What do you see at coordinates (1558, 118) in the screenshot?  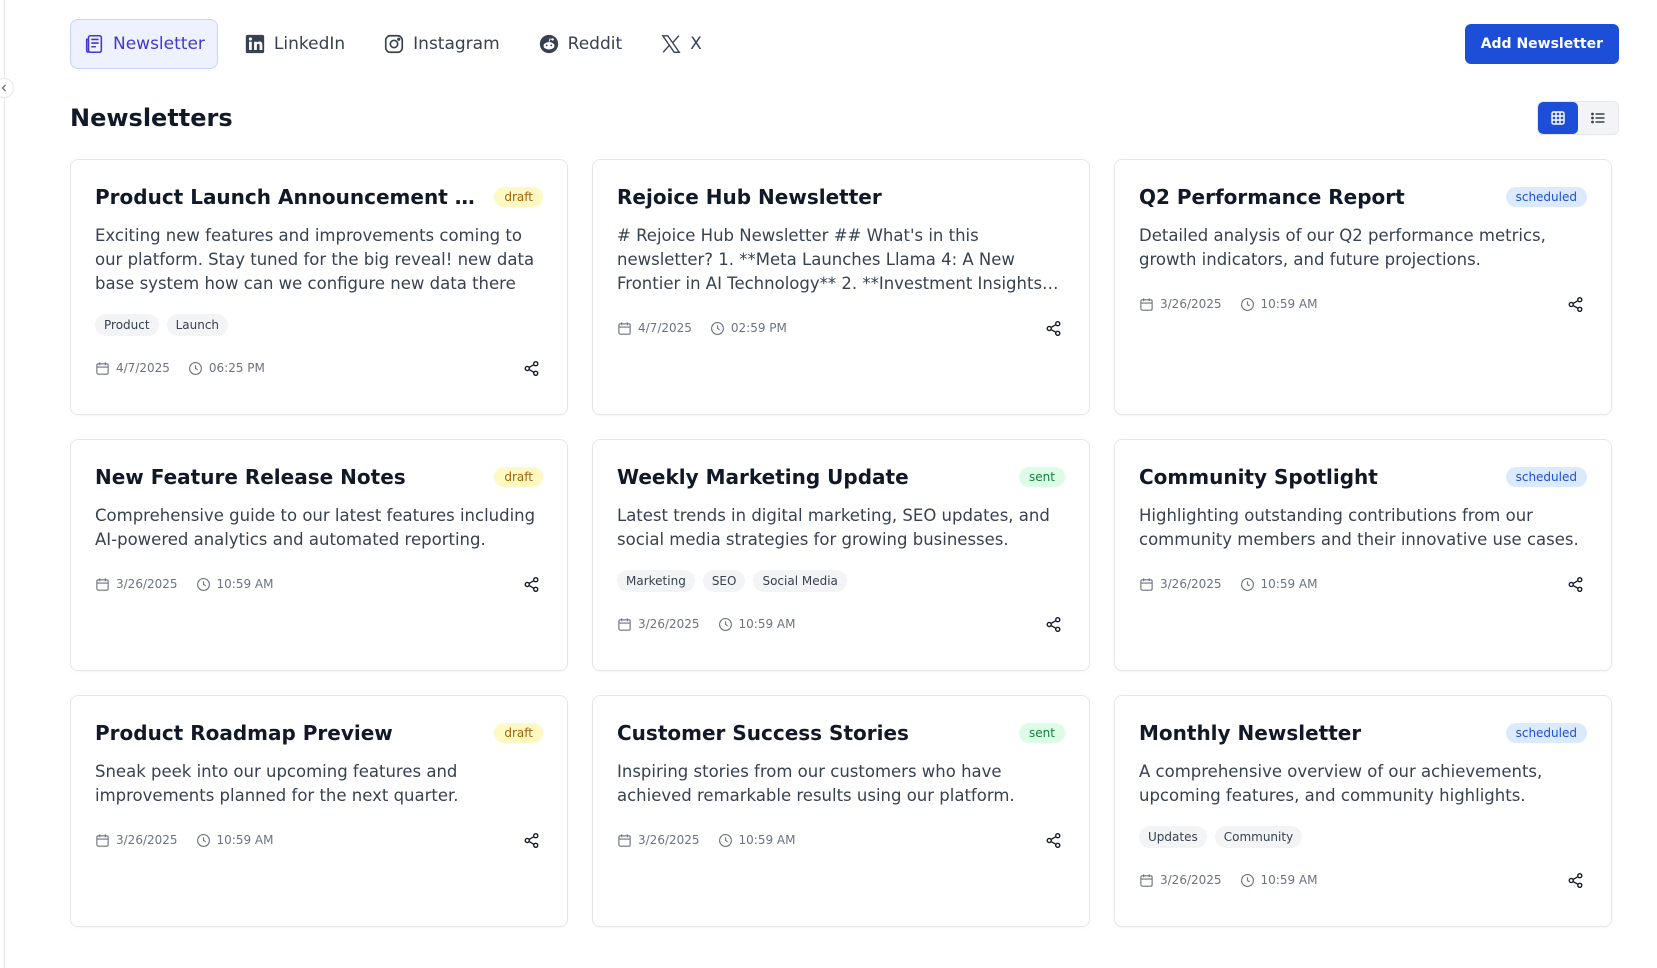 I see `grid-view-button` at bounding box center [1558, 118].